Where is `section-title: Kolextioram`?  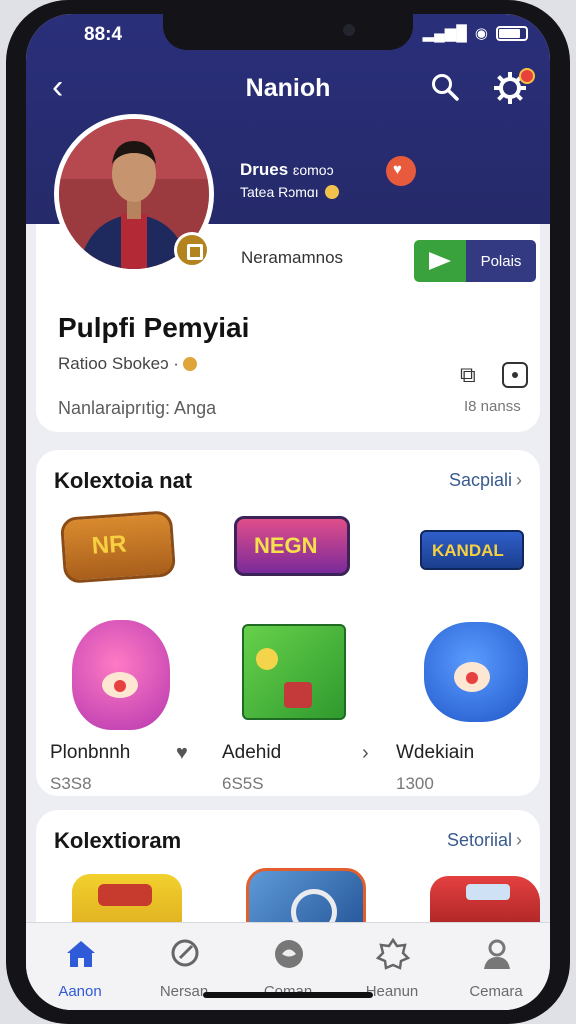 section-title: Kolextioram is located at coordinates (118, 840).